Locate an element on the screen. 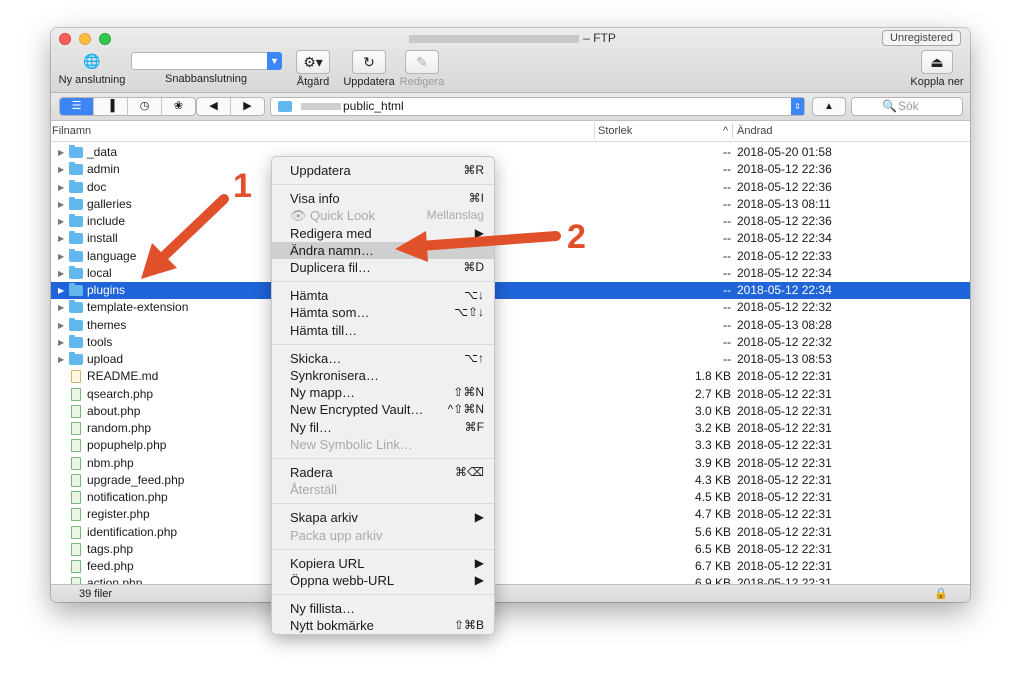  menu-item-shortcut: ⌘F is located at coordinates (474, 426).